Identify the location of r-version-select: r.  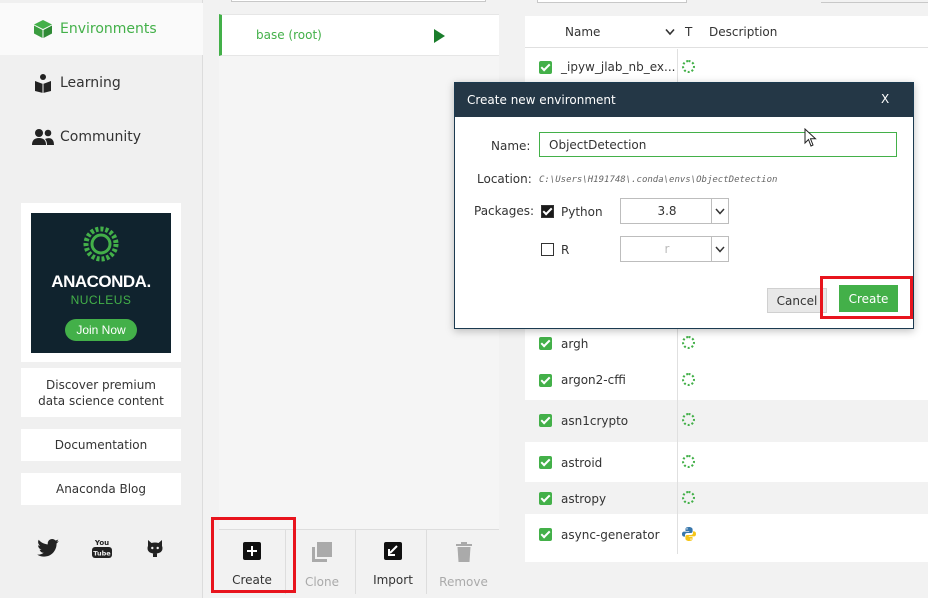
(674, 249).